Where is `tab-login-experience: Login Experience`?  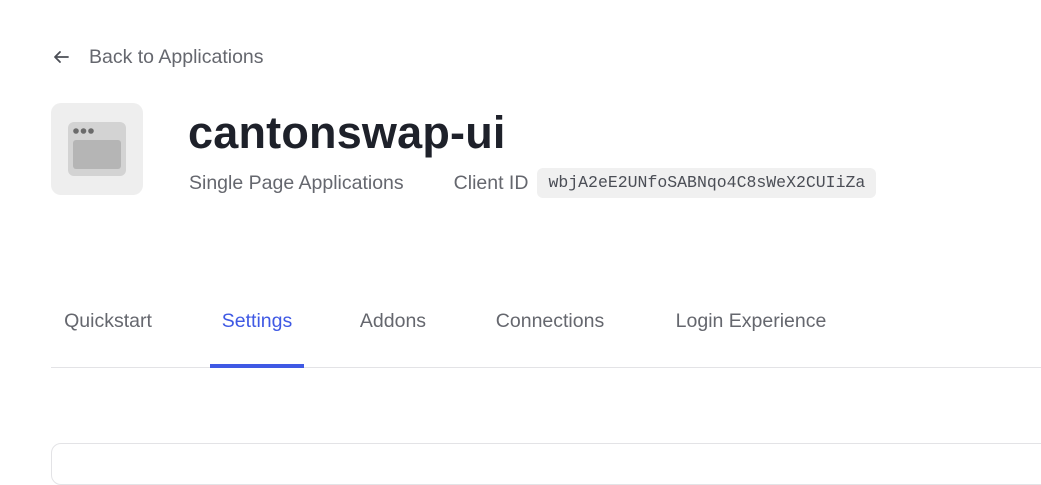
tab-login-experience: Login Experience is located at coordinates (751, 331).